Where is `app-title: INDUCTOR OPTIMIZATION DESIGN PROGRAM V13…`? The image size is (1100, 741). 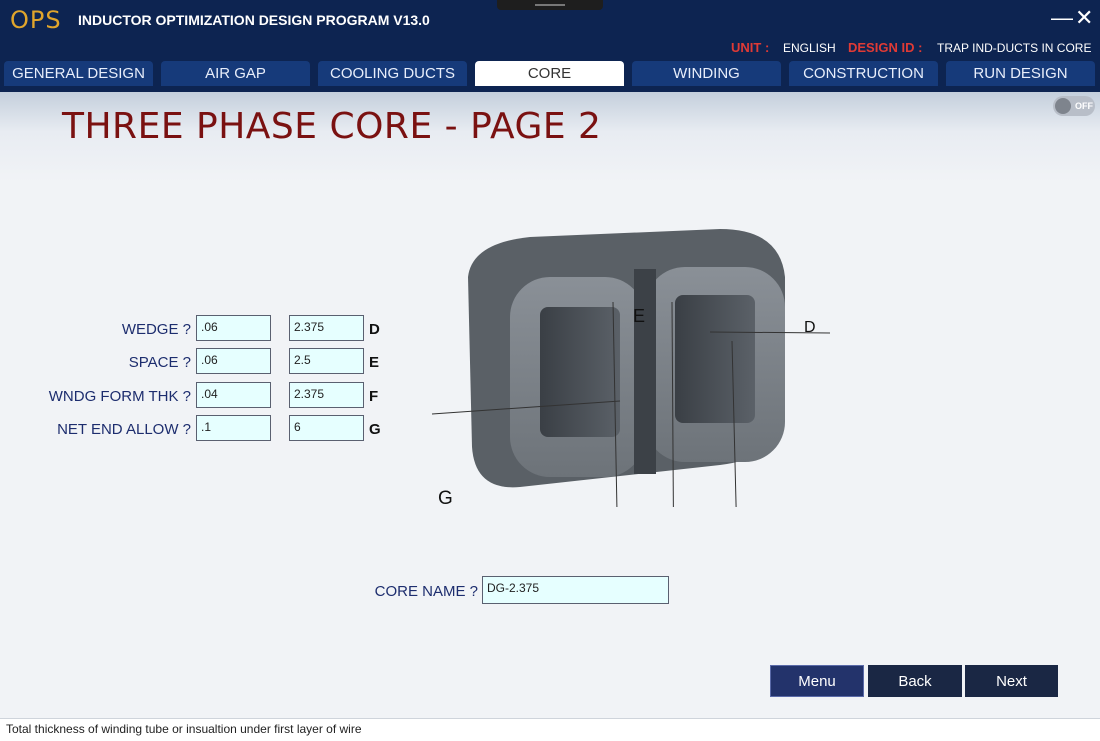 app-title: INDUCTOR OPTIMIZATION DESIGN PROGRAM V13… is located at coordinates (254, 20).